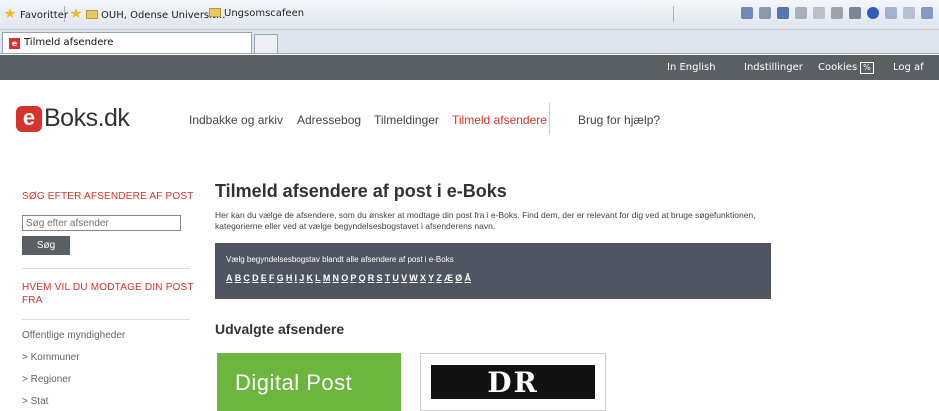  I want to click on star-icon, so click(10, 13).